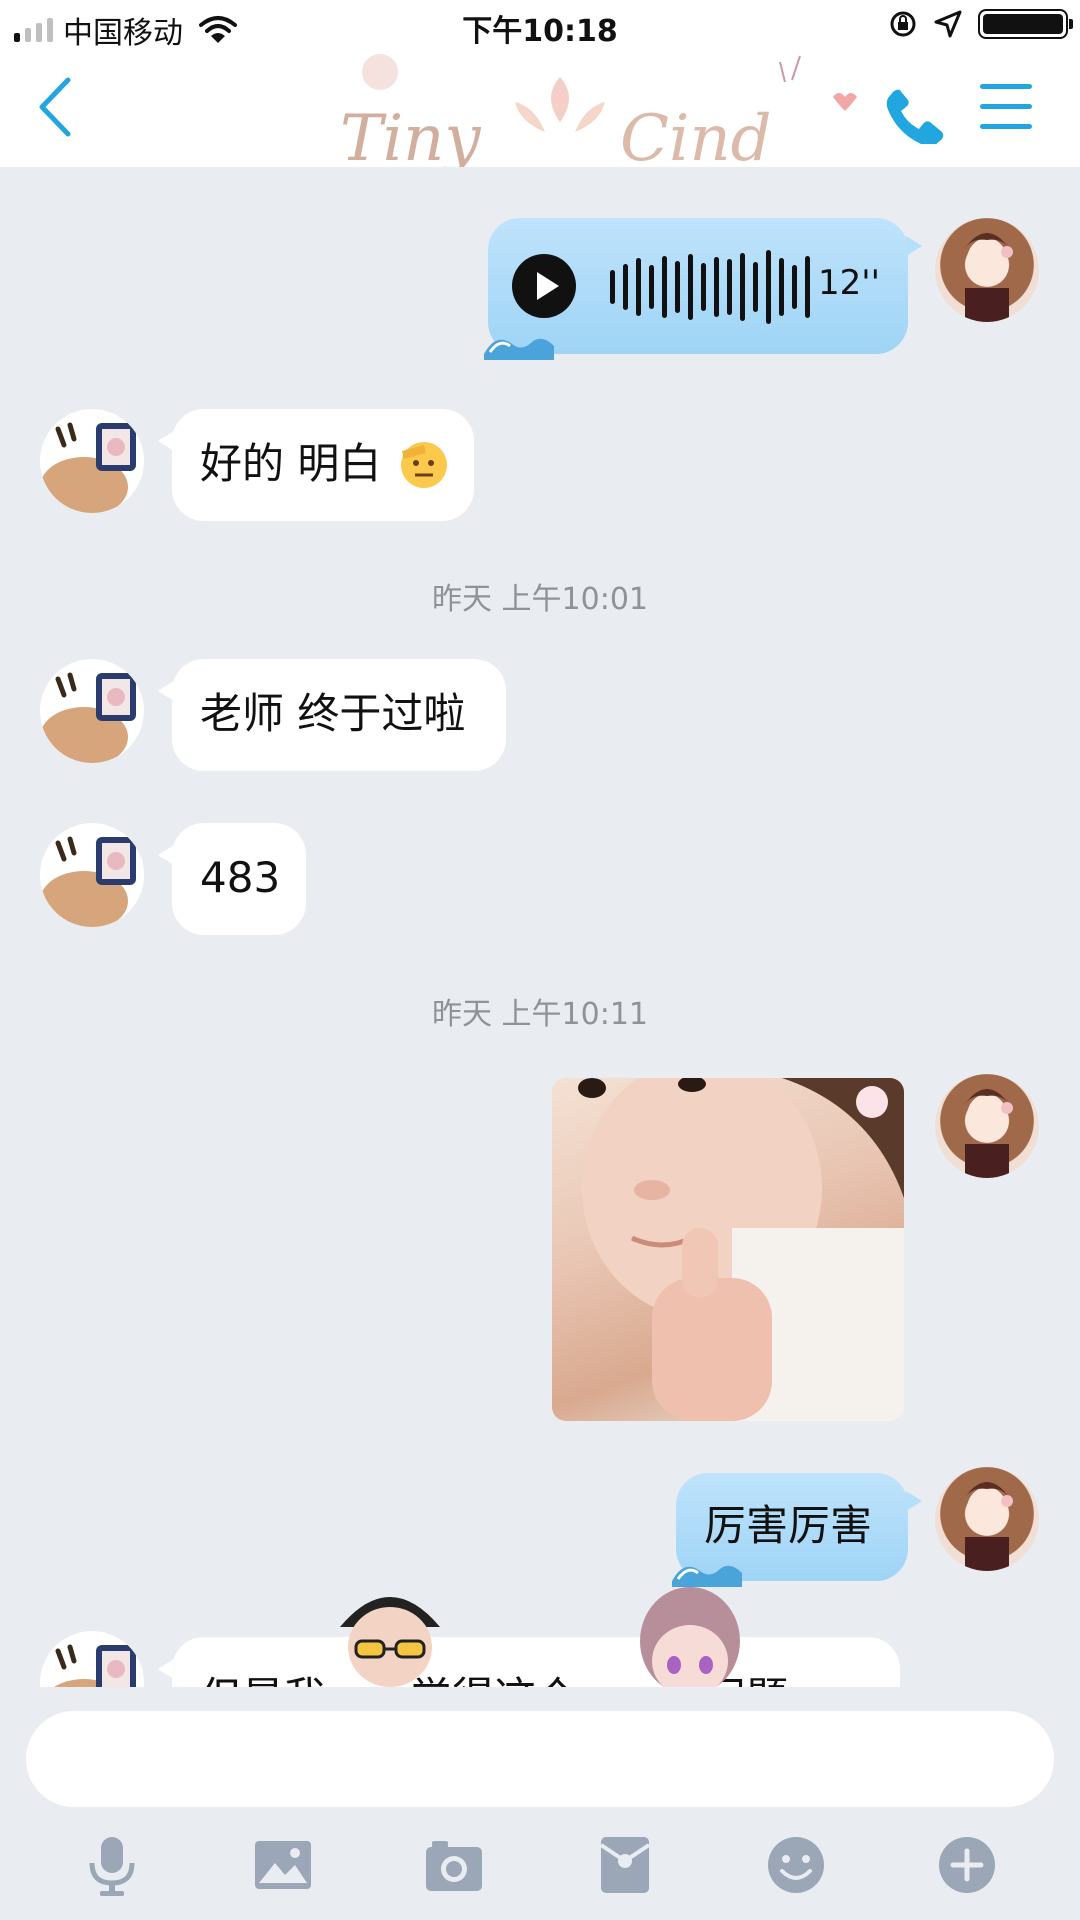 The width and height of the screenshot is (1080, 1920). What do you see at coordinates (915, 113) in the screenshot?
I see `phone-icon` at bounding box center [915, 113].